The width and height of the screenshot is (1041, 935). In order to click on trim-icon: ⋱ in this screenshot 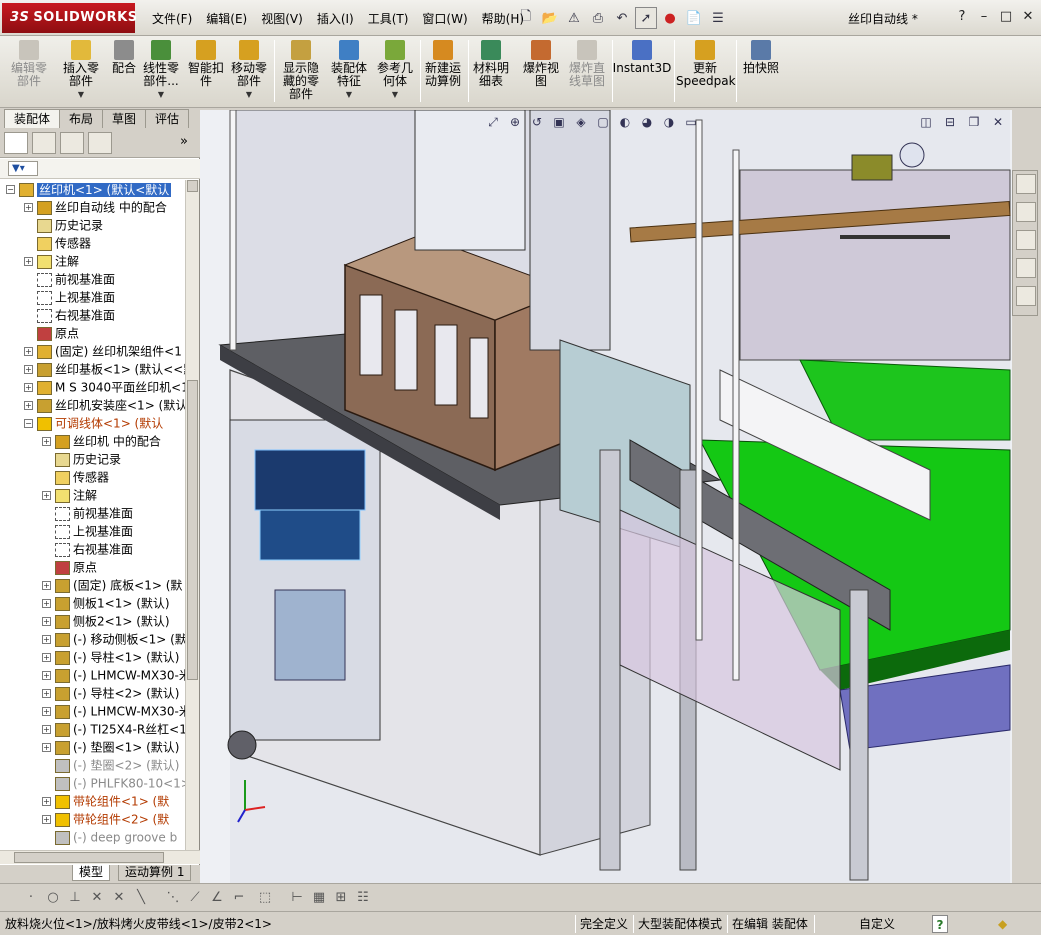, I will do `click(173, 898)`.